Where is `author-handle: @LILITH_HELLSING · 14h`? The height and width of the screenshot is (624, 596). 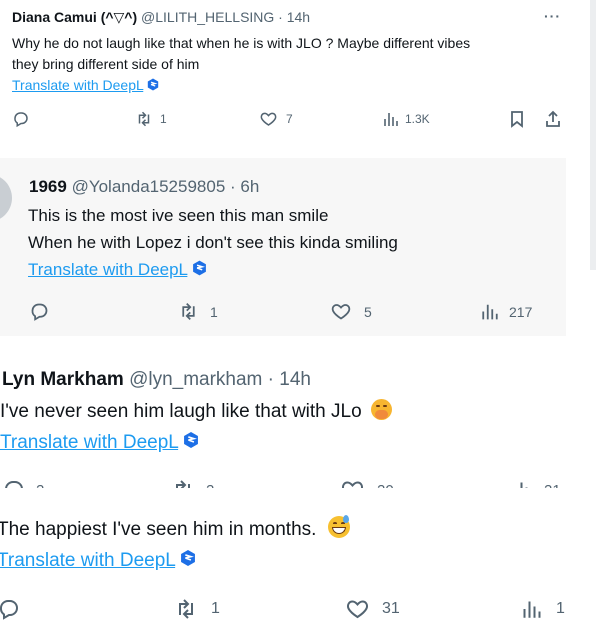
author-handle: @LILITH_HELLSING · 14h is located at coordinates (225, 17).